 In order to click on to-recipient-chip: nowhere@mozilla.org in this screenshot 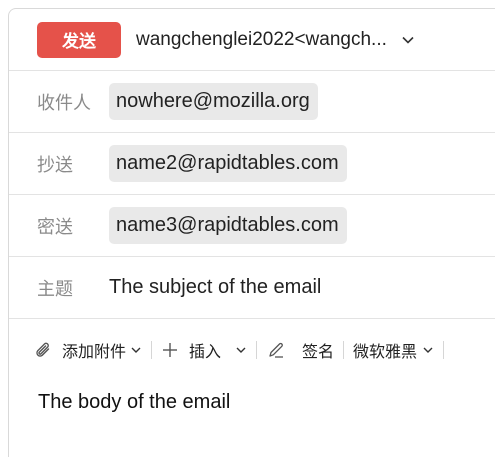, I will do `click(213, 101)`.